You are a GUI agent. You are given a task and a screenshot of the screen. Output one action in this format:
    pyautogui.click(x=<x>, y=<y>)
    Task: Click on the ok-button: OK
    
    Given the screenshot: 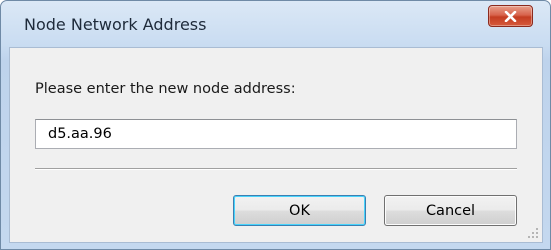 What is the action you would take?
    pyautogui.click(x=299, y=210)
    